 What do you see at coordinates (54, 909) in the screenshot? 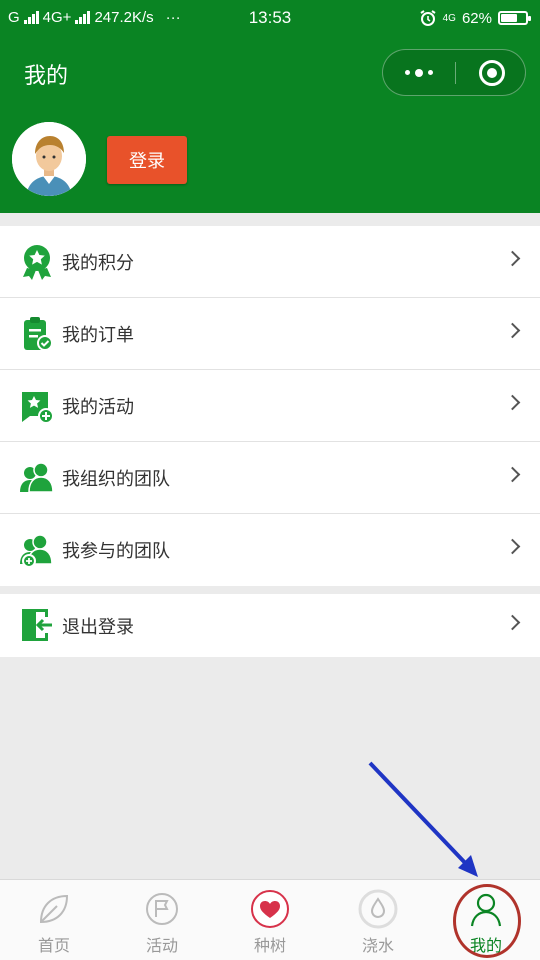
I see `leaf-icon` at bounding box center [54, 909].